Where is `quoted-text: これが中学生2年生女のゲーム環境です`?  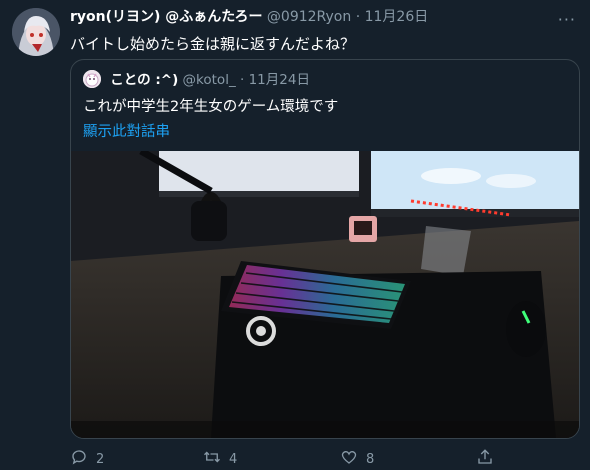 quoted-text: これが中学生2年生女のゲーム環境です is located at coordinates (211, 107).